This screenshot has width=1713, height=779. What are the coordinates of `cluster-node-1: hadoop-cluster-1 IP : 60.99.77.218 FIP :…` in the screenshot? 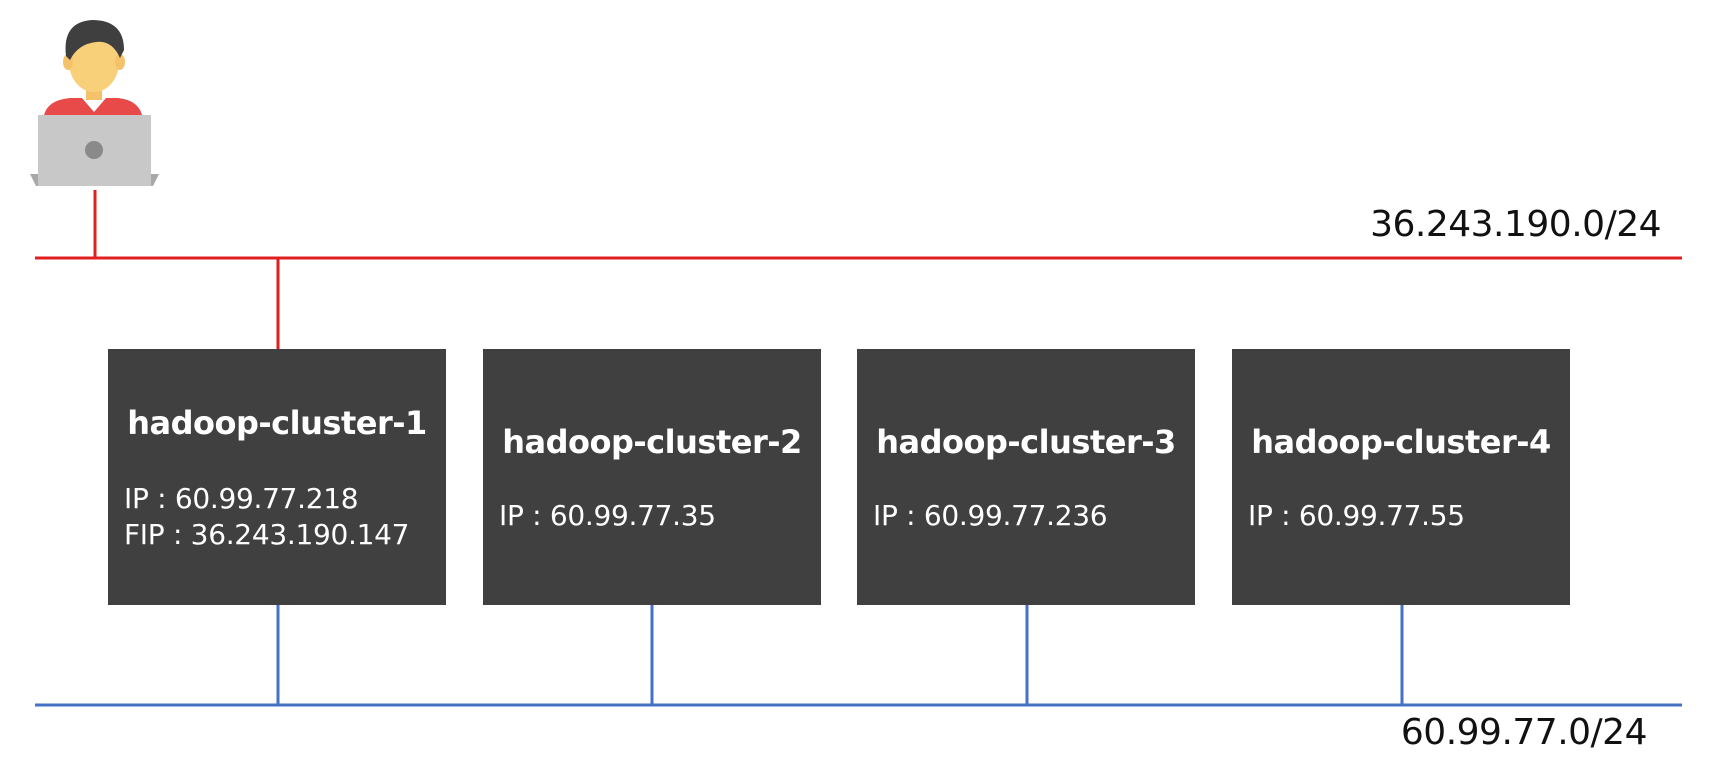 It's located at (277, 477).